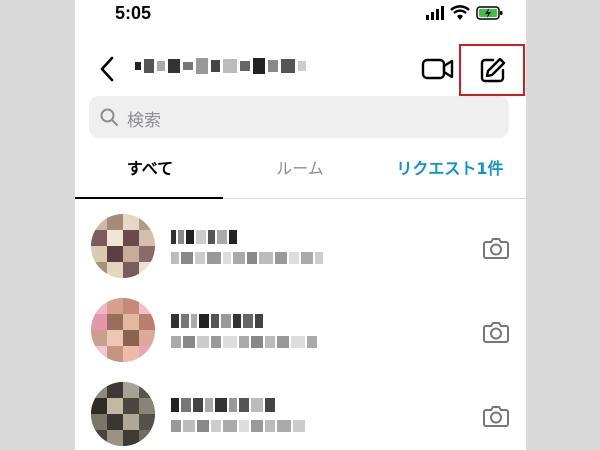 The image size is (600, 450). I want to click on back-icon, so click(108, 69).